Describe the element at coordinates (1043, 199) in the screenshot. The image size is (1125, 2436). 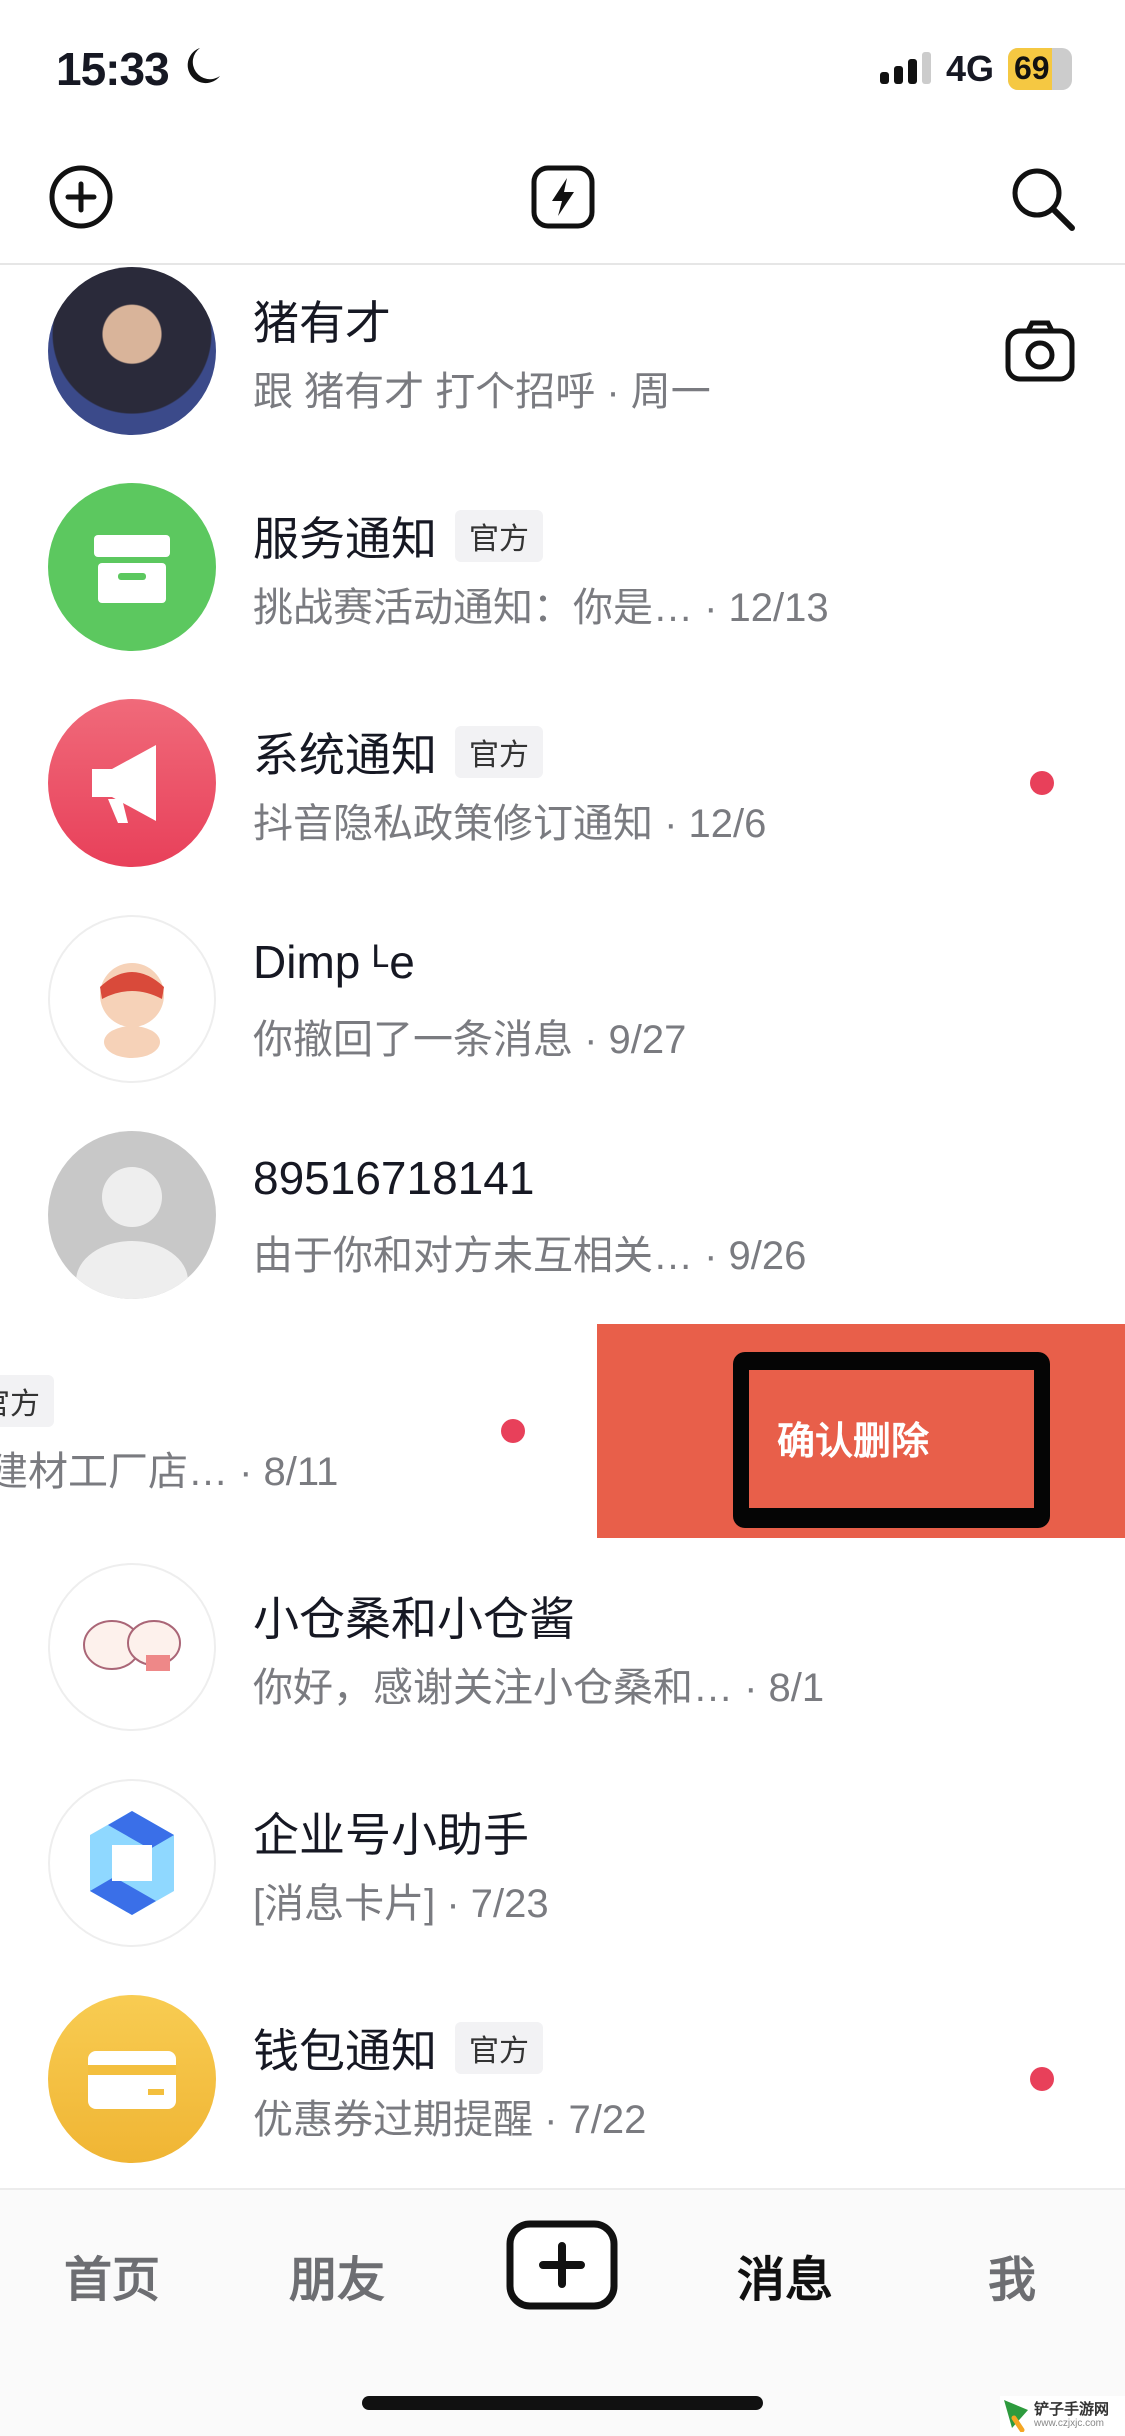
I see `search-icon` at that location.